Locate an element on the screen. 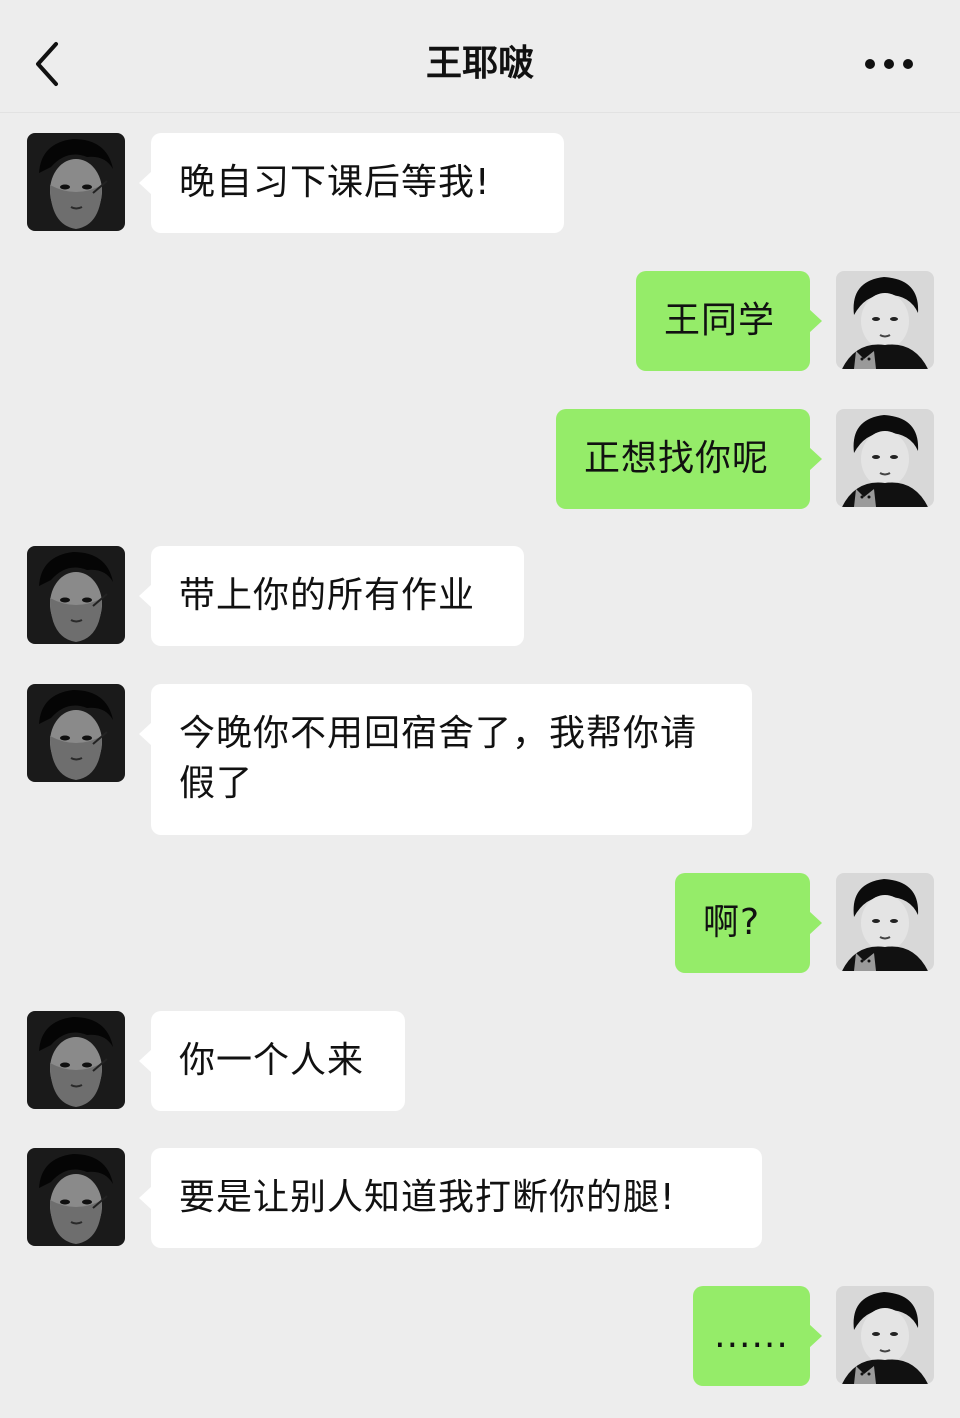 This screenshot has height=1418, width=960. incoming-bubble: 今晚你不用回宿舍了，我帮你请假了 is located at coordinates (445, 759).